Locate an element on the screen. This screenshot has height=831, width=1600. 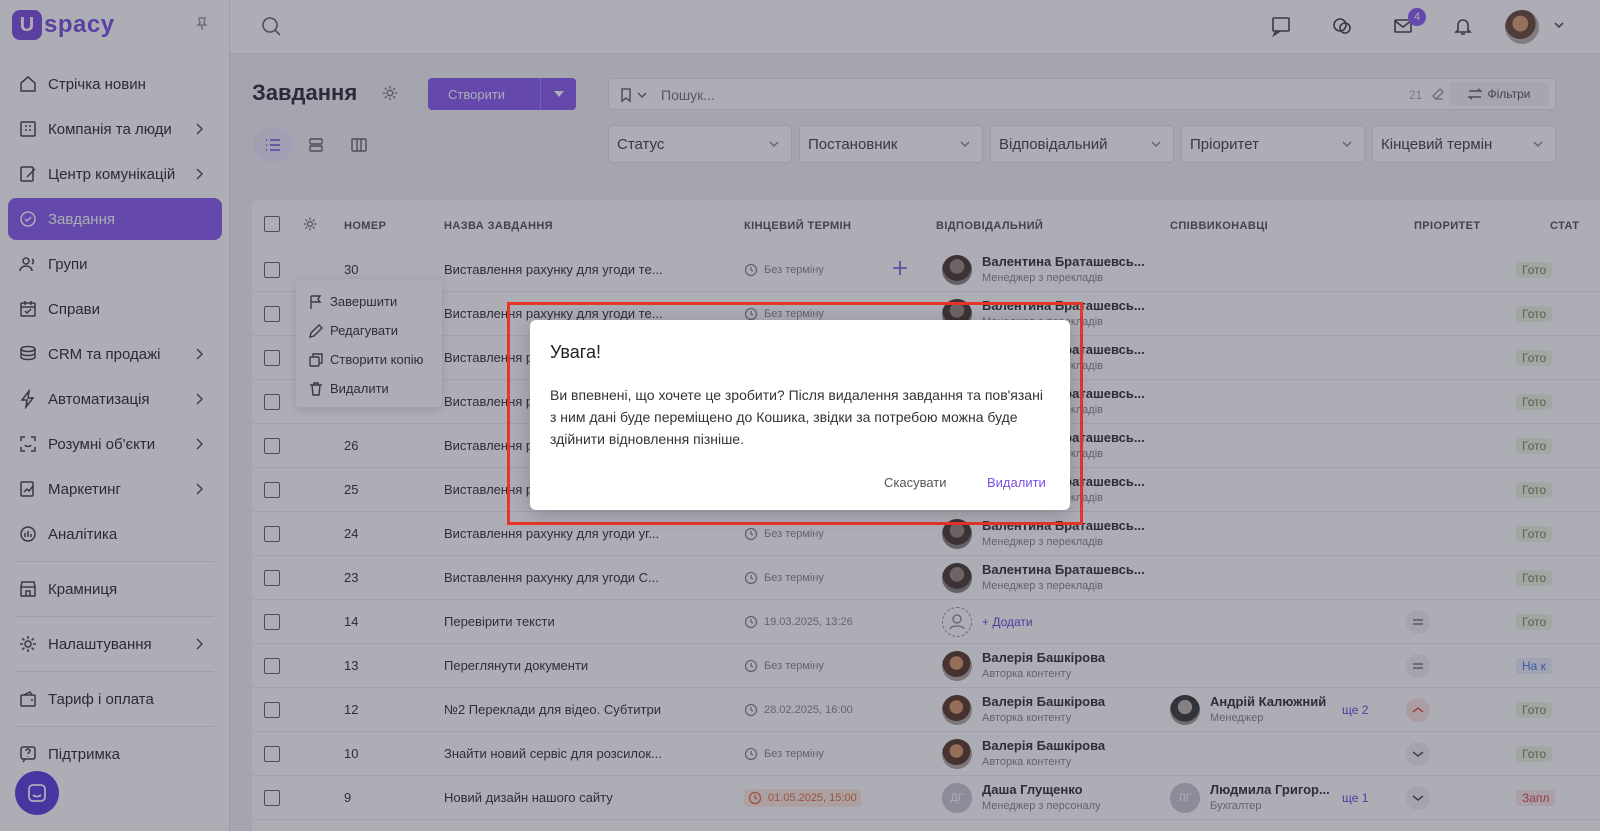
delete-button: Видалити is located at coordinates (1016, 482).